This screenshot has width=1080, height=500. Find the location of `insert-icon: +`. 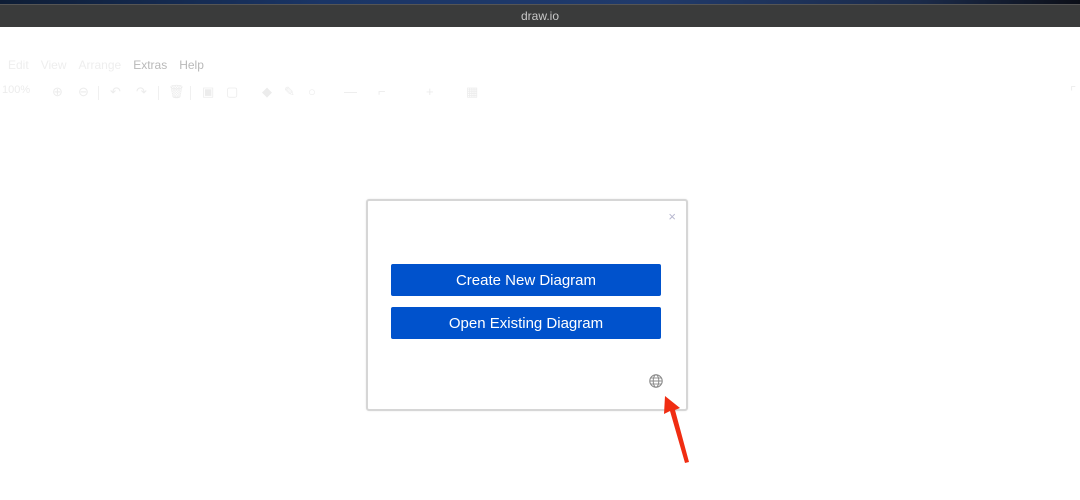

insert-icon: + is located at coordinates (430, 91).